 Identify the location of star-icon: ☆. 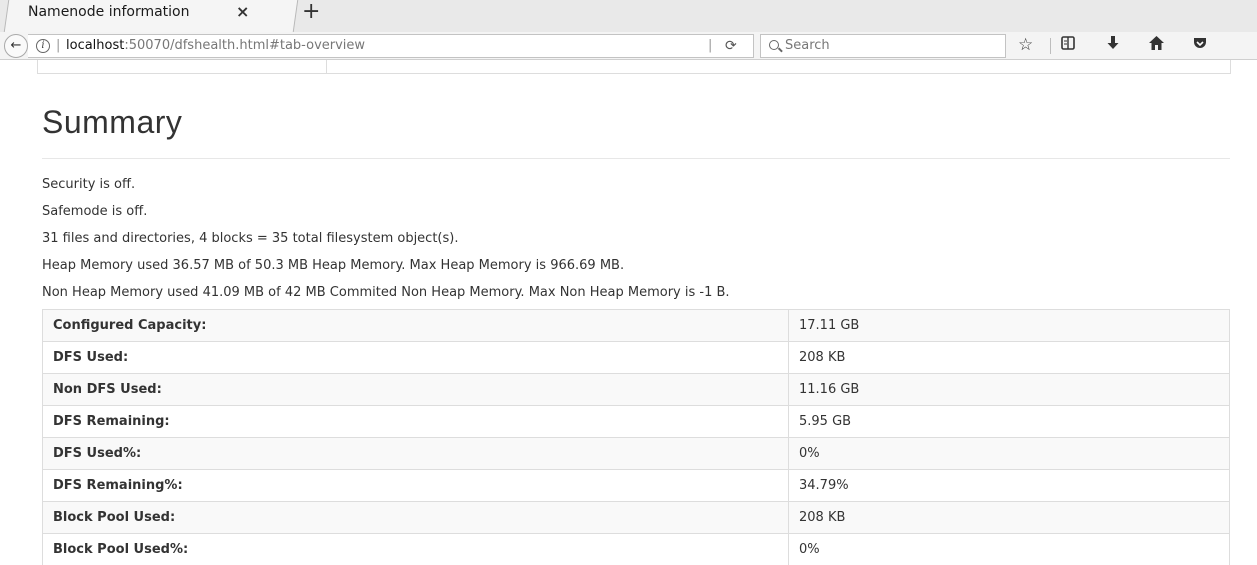
(1025, 45).